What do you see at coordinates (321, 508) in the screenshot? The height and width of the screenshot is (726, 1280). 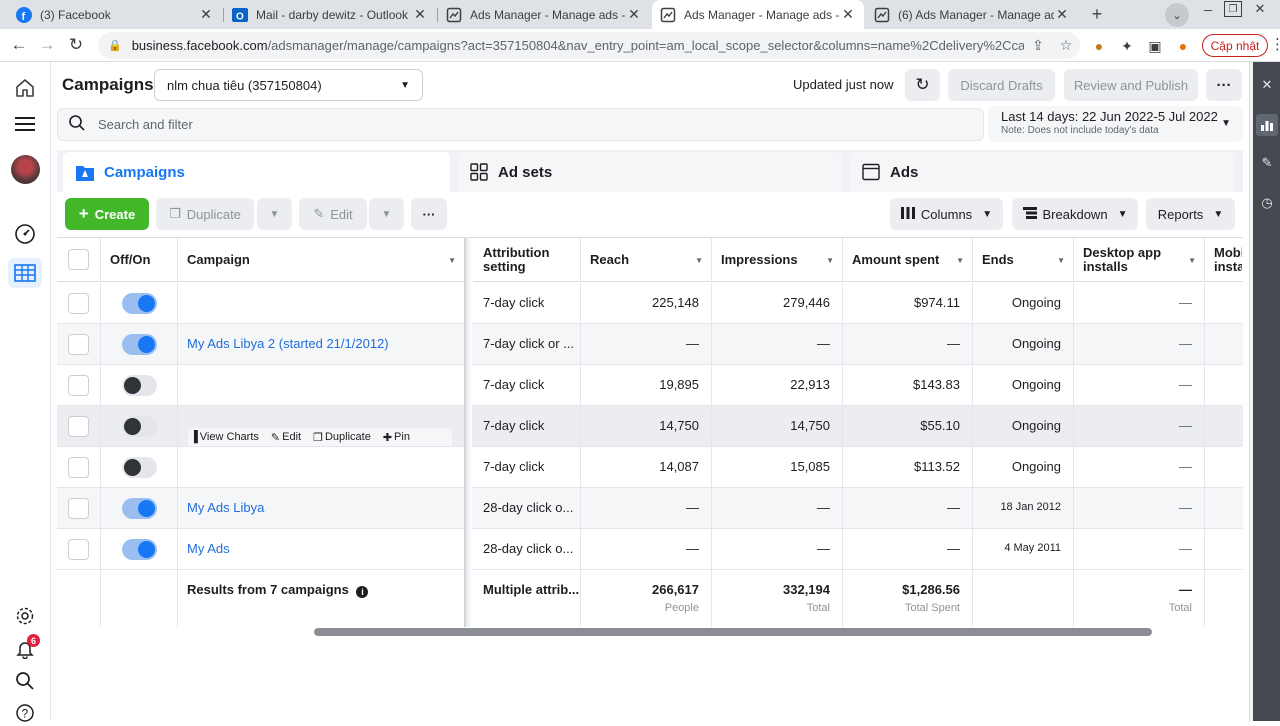 I see `campaign-name-cell: My Ads Libya` at bounding box center [321, 508].